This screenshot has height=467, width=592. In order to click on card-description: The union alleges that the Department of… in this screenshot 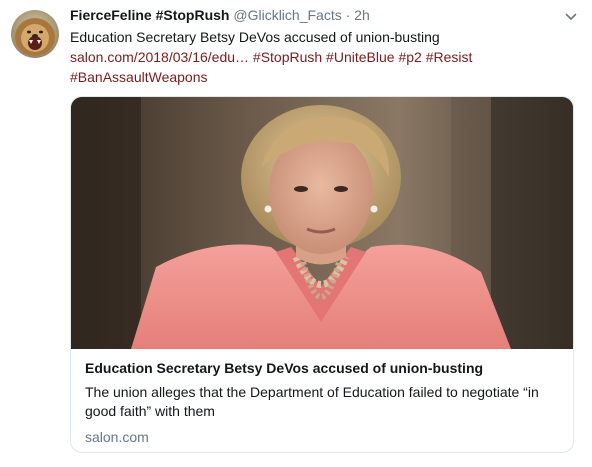, I will do `click(312, 401)`.